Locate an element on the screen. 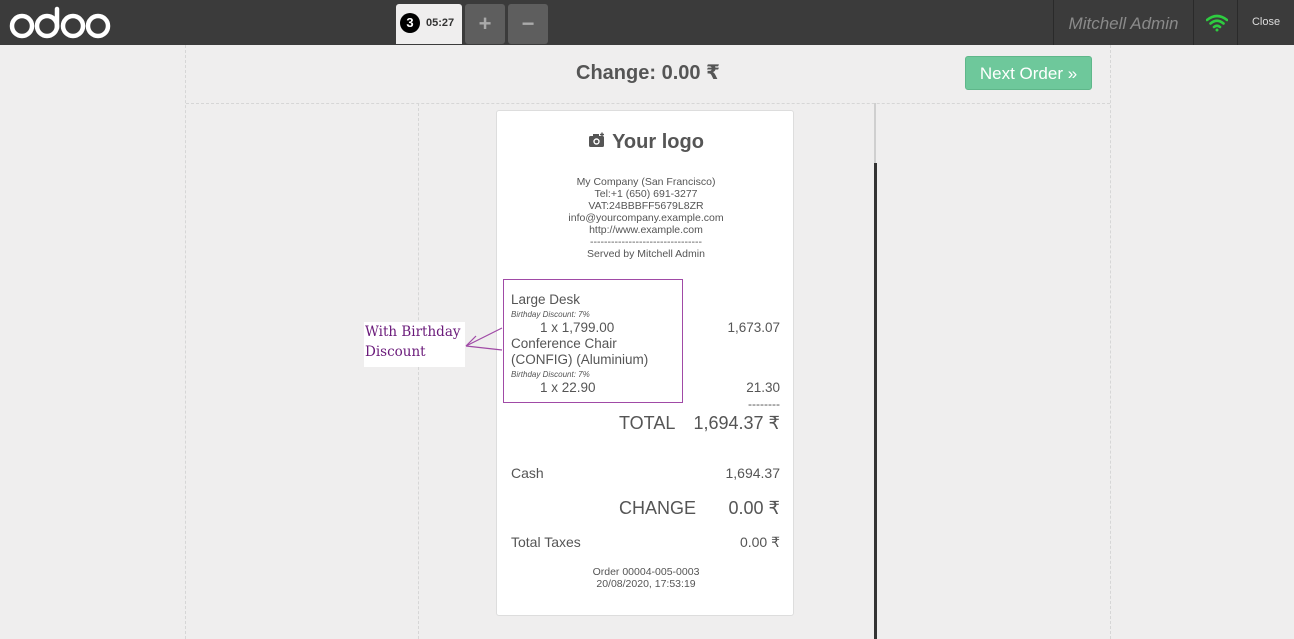  add-order-button: + is located at coordinates (485, 24).